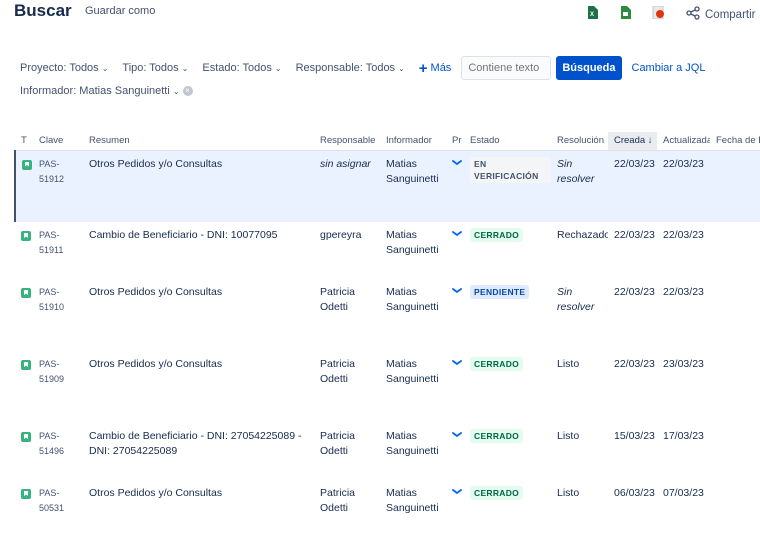  Describe the element at coordinates (198, 141) in the screenshot. I see `column-header-resumen: Resumen` at that location.